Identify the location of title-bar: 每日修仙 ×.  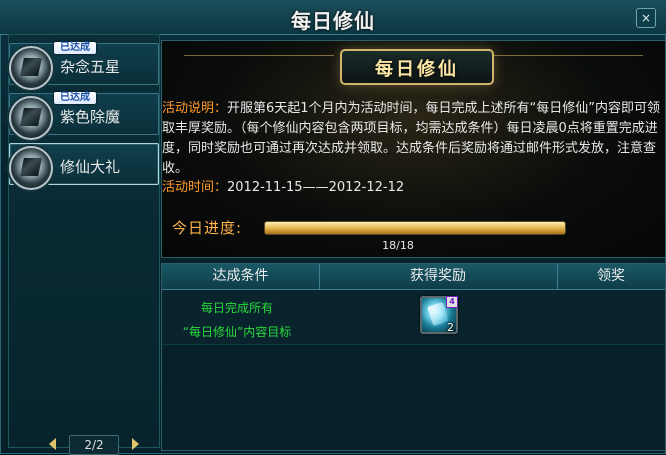
(333, 17).